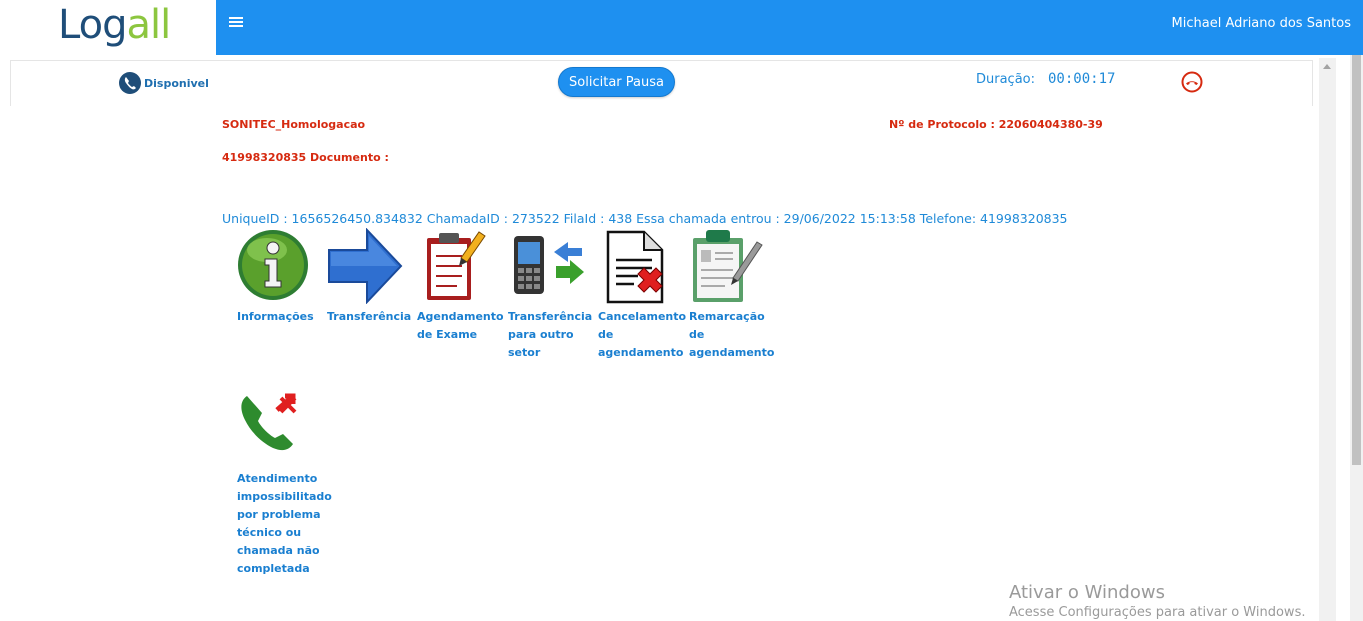 The width and height of the screenshot is (1363, 621). What do you see at coordinates (1327, 339) in the screenshot?
I see `inner-scrollbar` at bounding box center [1327, 339].